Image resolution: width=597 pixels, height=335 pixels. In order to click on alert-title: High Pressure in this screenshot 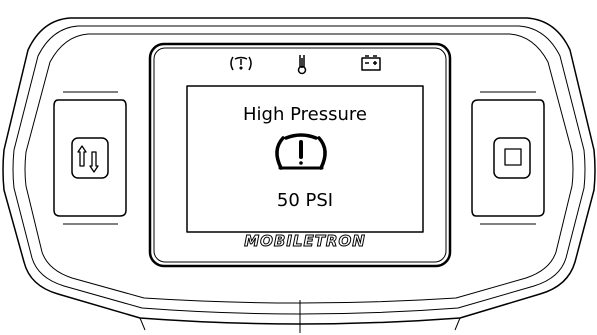, I will do `click(305, 114)`.